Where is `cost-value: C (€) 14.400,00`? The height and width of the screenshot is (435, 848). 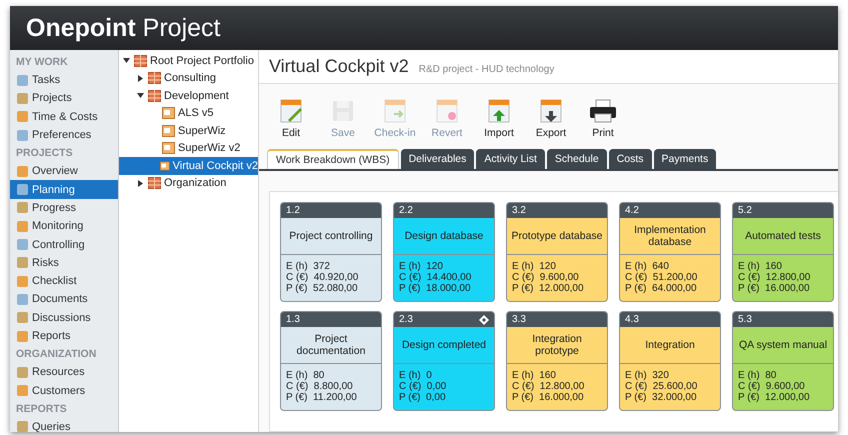 cost-value: C (€) 14.400,00 is located at coordinates (435, 277).